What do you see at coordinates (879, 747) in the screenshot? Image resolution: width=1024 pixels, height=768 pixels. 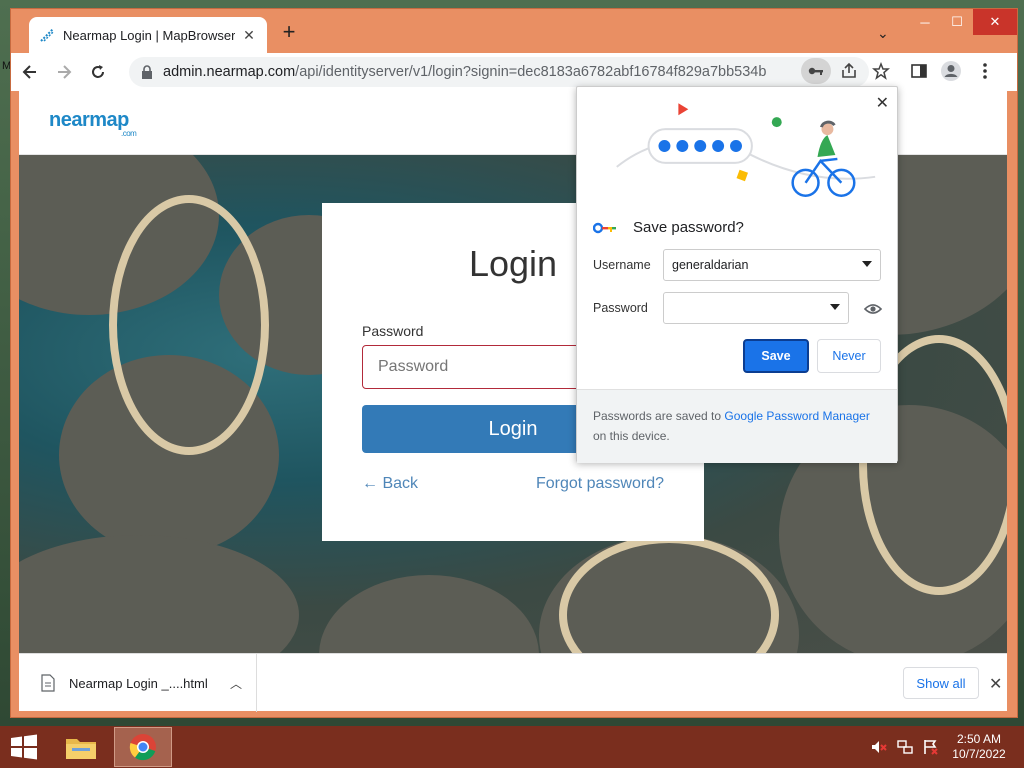 I see `volume-muted-icon` at bounding box center [879, 747].